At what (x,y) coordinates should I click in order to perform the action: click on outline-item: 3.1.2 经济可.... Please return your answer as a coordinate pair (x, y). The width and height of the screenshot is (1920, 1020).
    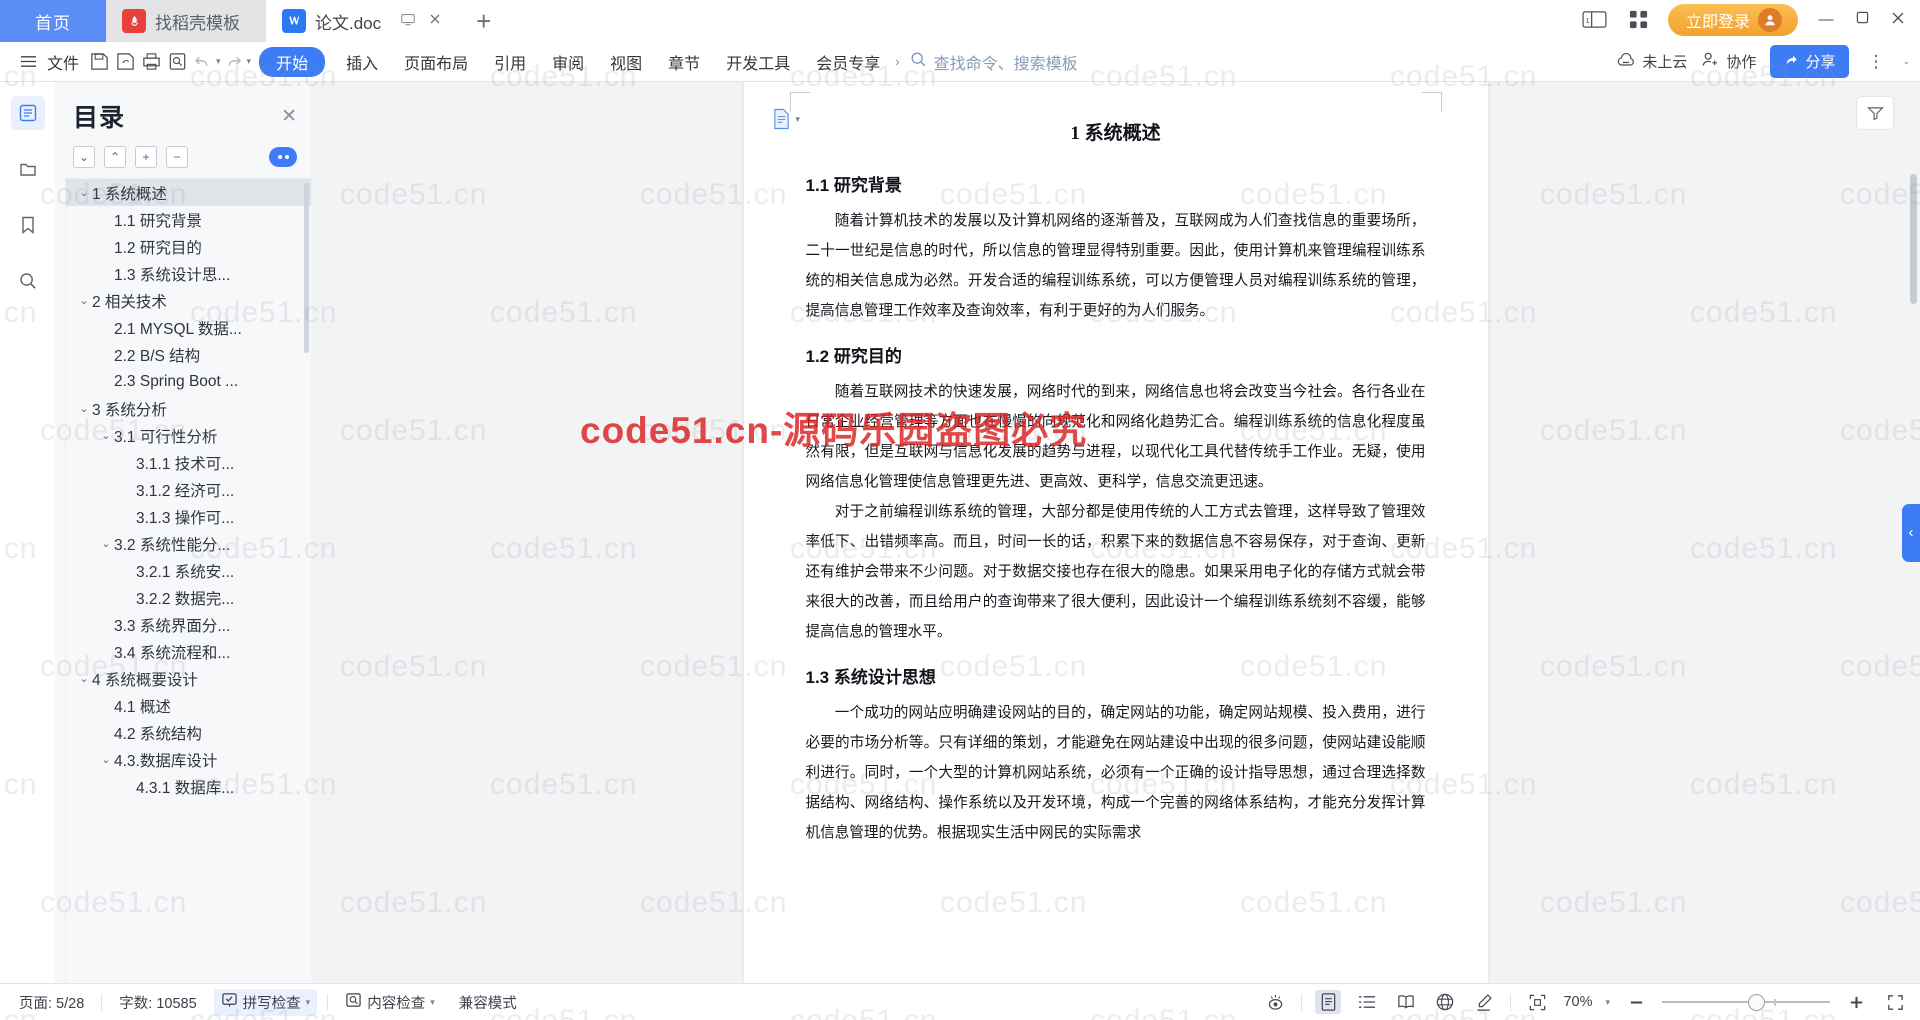
    Looking at the image, I should click on (188, 489).